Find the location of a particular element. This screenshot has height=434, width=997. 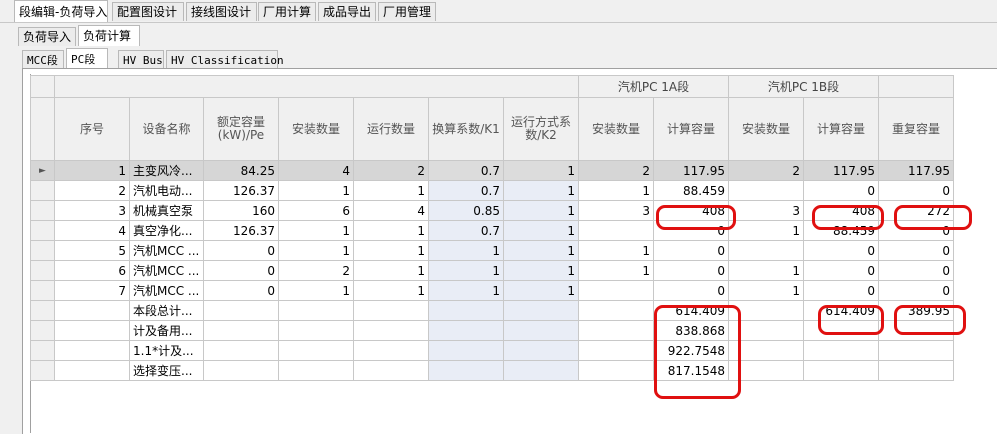

cell-1b-installed: 2 is located at coordinates (766, 170).